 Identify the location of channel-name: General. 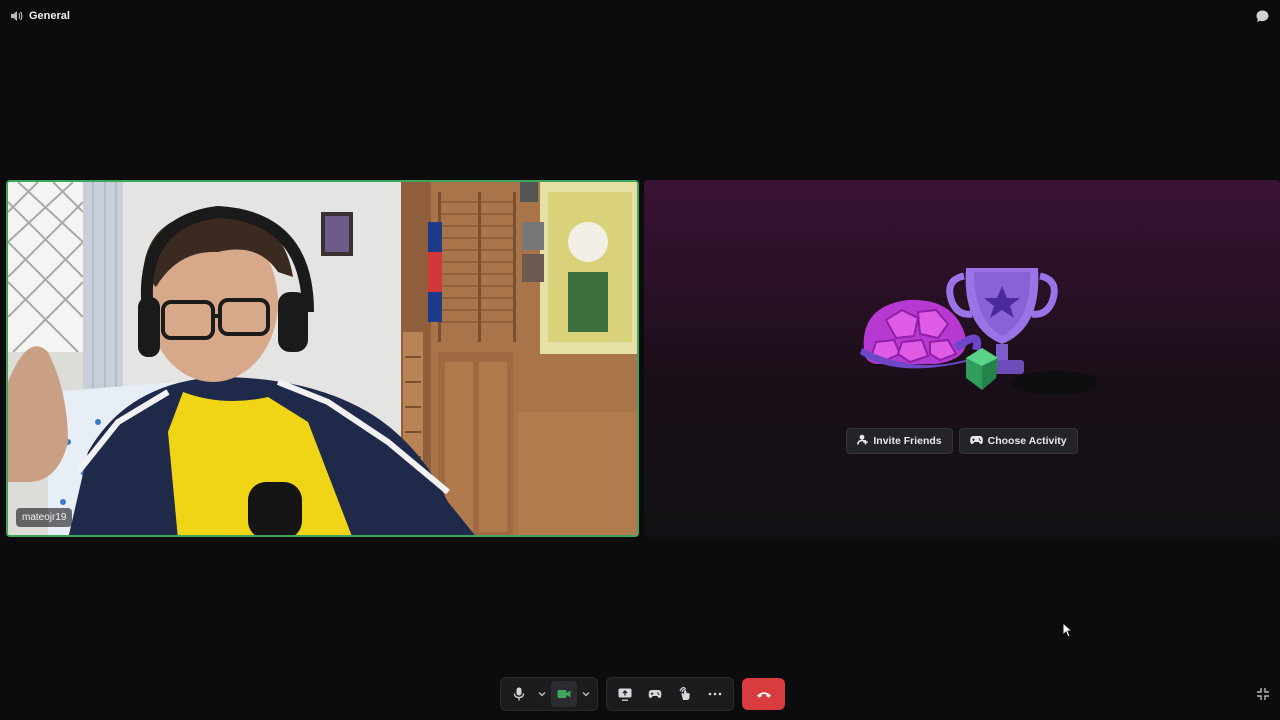
(49, 16).